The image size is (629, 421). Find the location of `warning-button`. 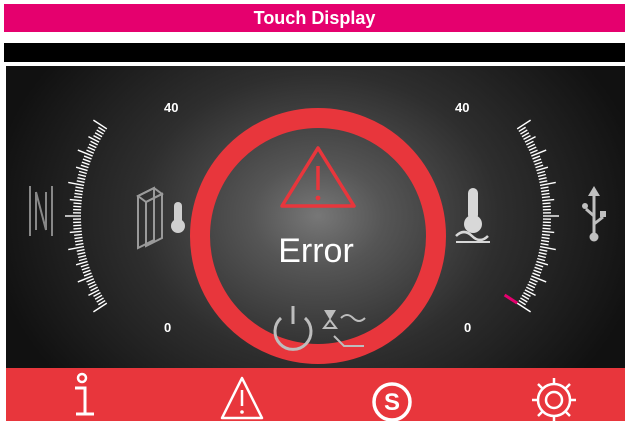

warning-button is located at coordinates (242, 394).